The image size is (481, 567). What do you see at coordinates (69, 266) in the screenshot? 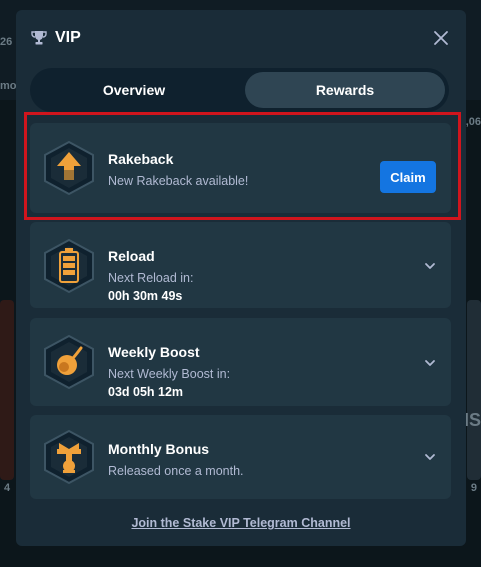
I see `battery-icon` at bounding box center [69, 266].